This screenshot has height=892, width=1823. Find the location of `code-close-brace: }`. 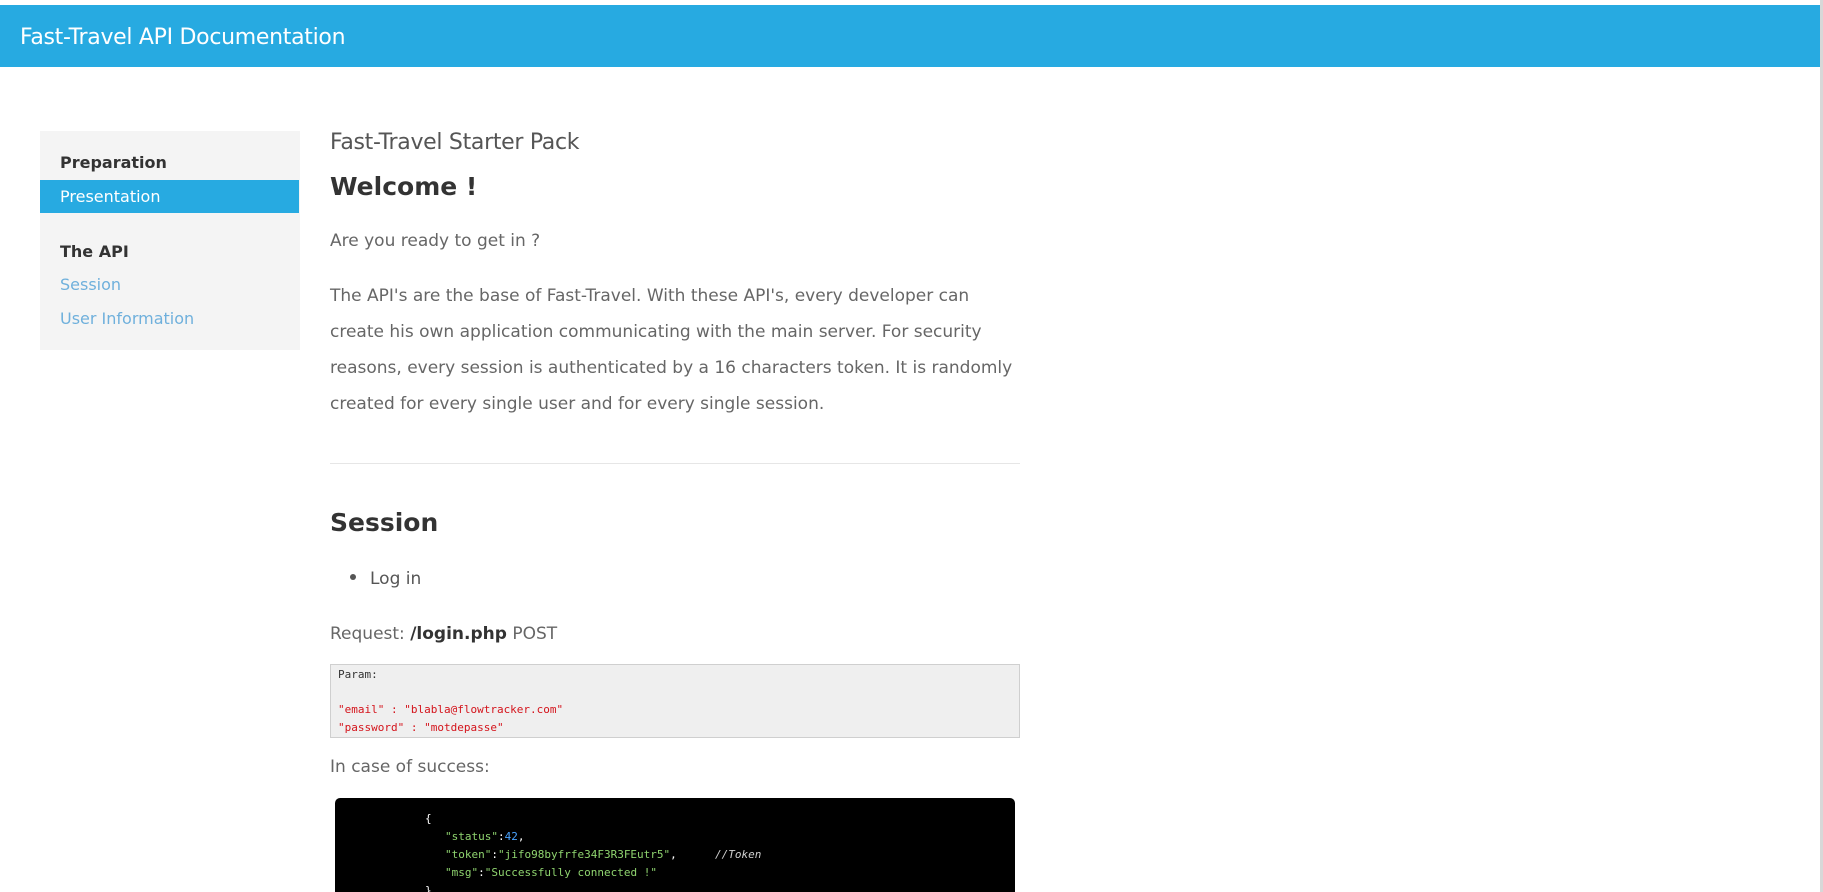

code-close-brace: } is located at coordinates (428, 888).